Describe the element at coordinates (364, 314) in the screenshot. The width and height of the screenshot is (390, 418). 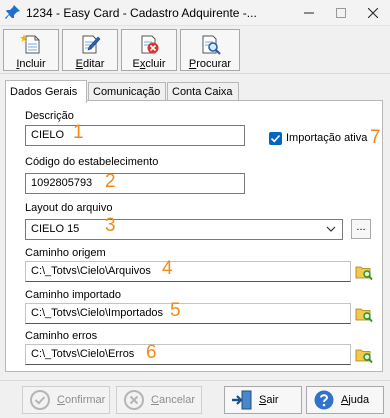
I see `browse-folder-importado-icon` at that location.